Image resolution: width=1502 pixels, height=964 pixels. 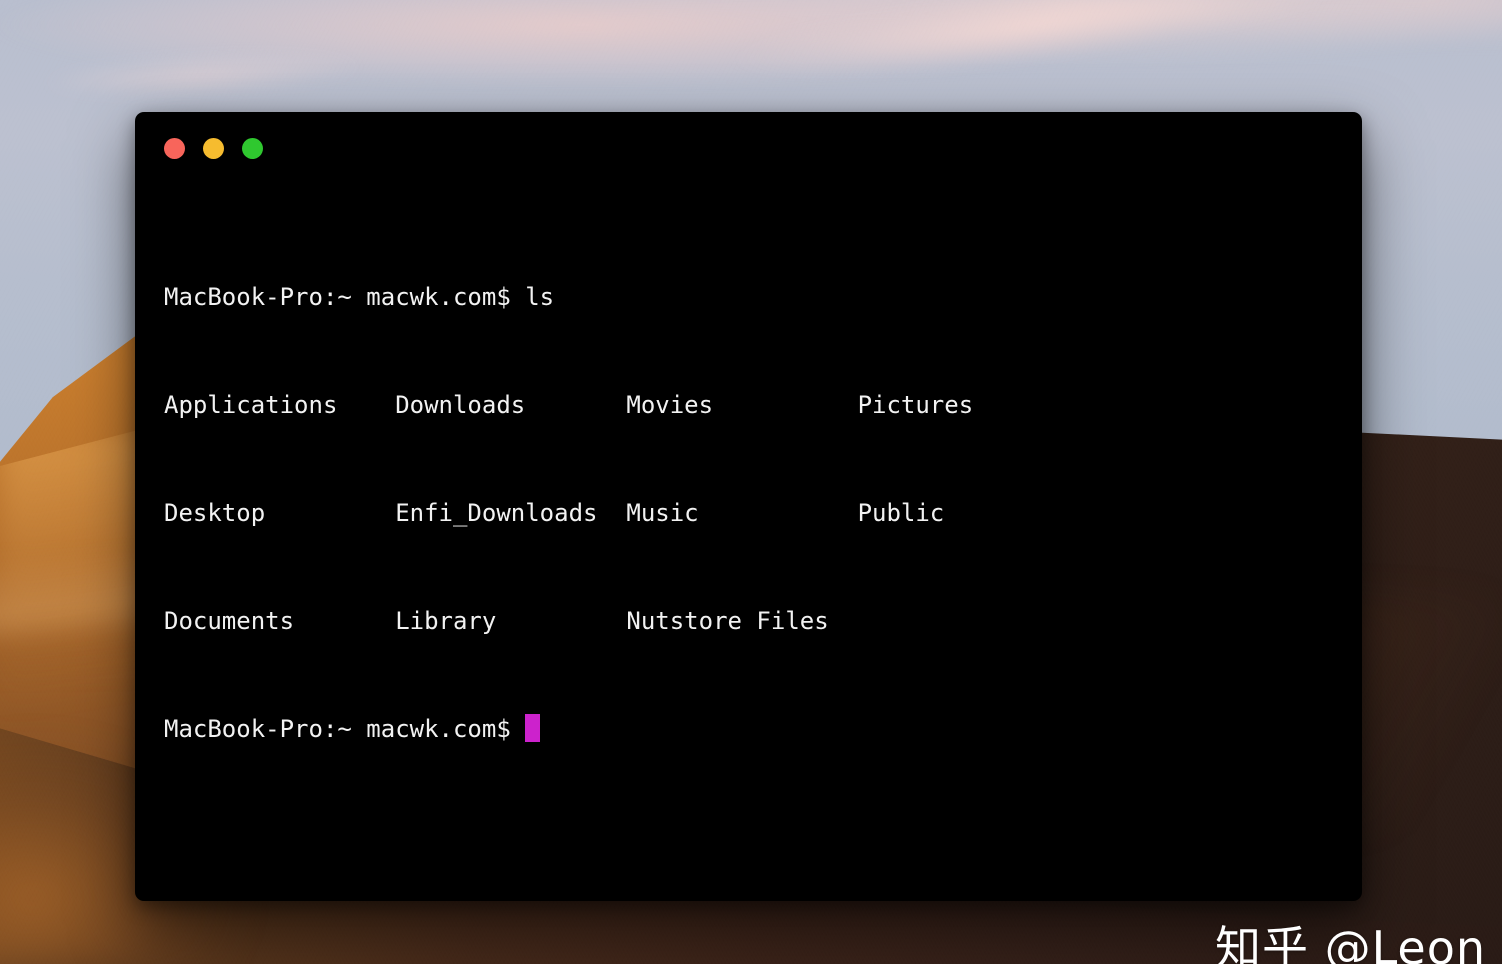 What do you see at coordinates (174, 148) in the screenshot?
I see `close-window-button` at bounding box center [174, 148].